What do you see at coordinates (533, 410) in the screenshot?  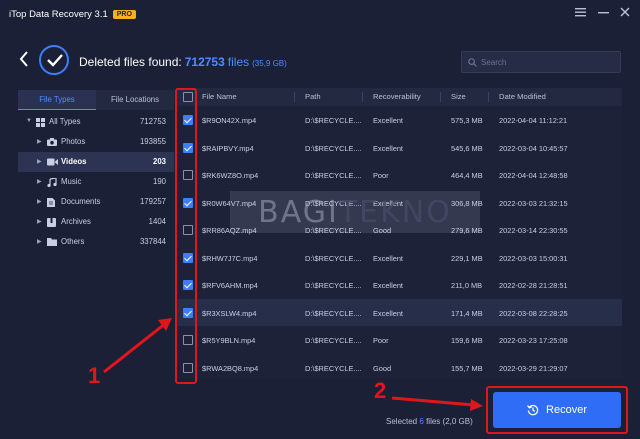 I see `recover-icon` at bounding box center [533, 410].